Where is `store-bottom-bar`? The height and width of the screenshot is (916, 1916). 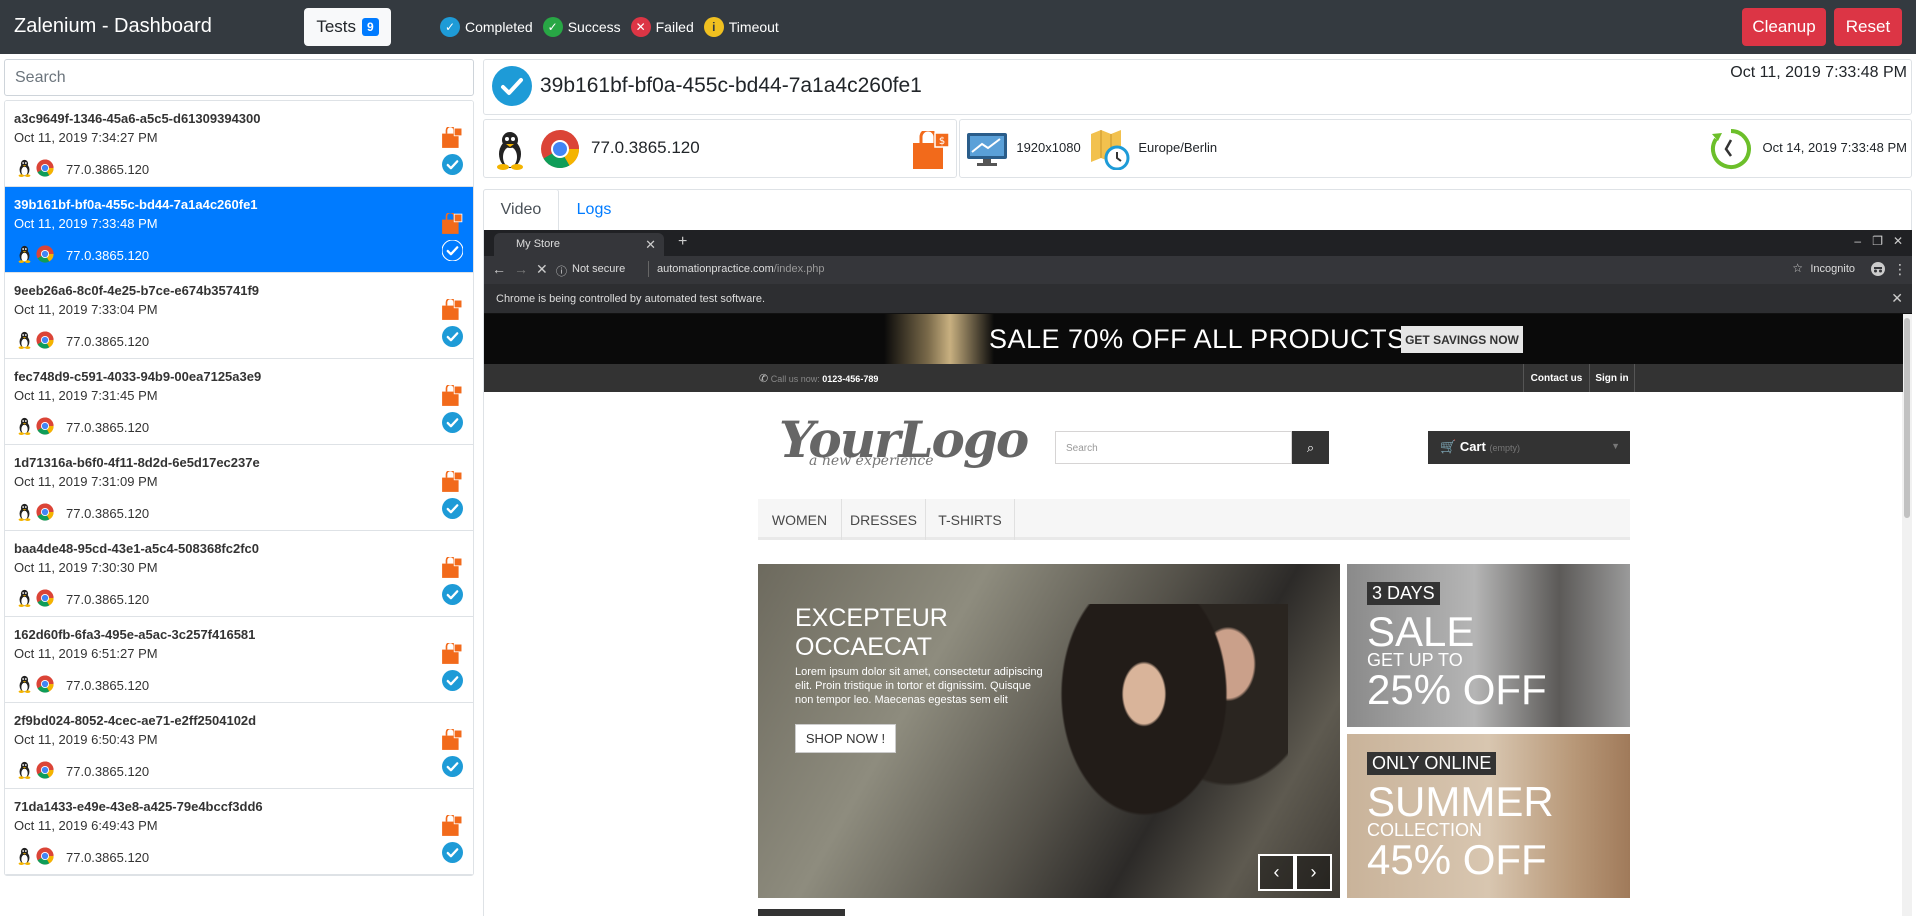 store-bottom-bar is located at coordinates (801, 912).